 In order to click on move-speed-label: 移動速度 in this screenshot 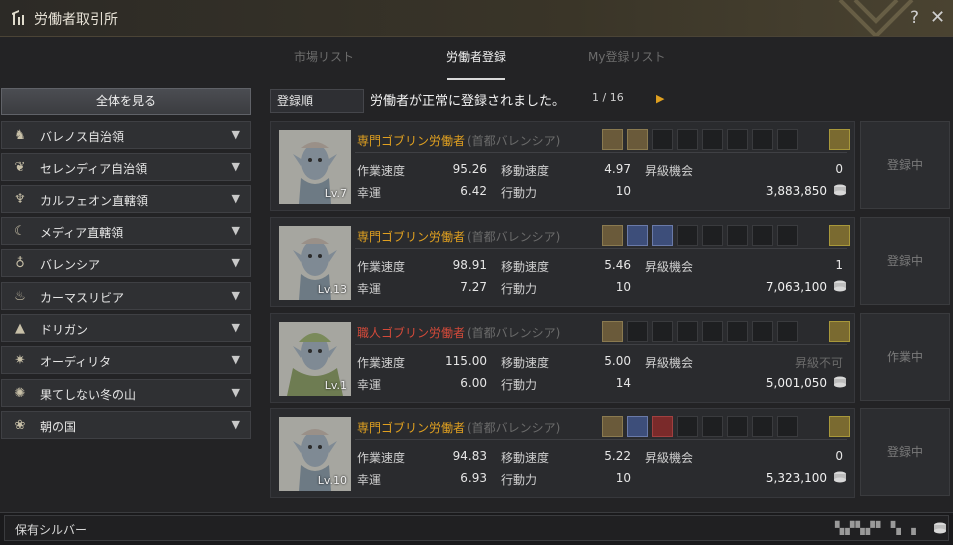, I will do `click(525, 267)`.